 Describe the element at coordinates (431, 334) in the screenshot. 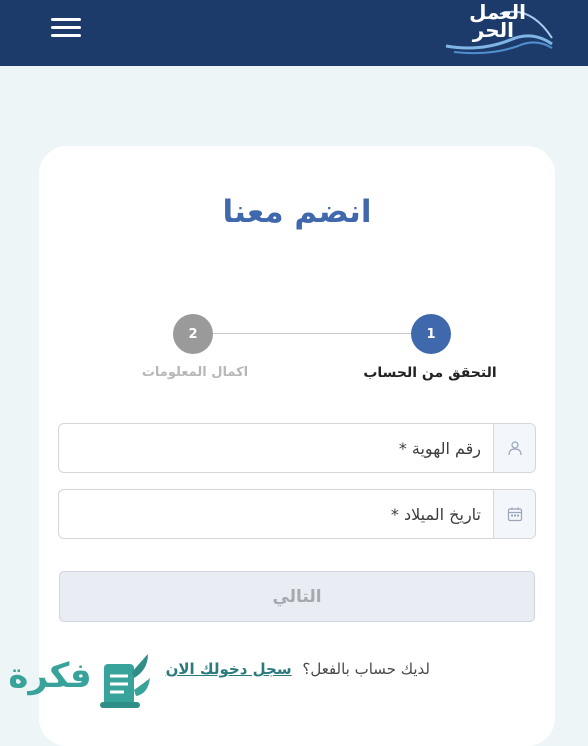

I see `step-1-circle: 1` at that location.